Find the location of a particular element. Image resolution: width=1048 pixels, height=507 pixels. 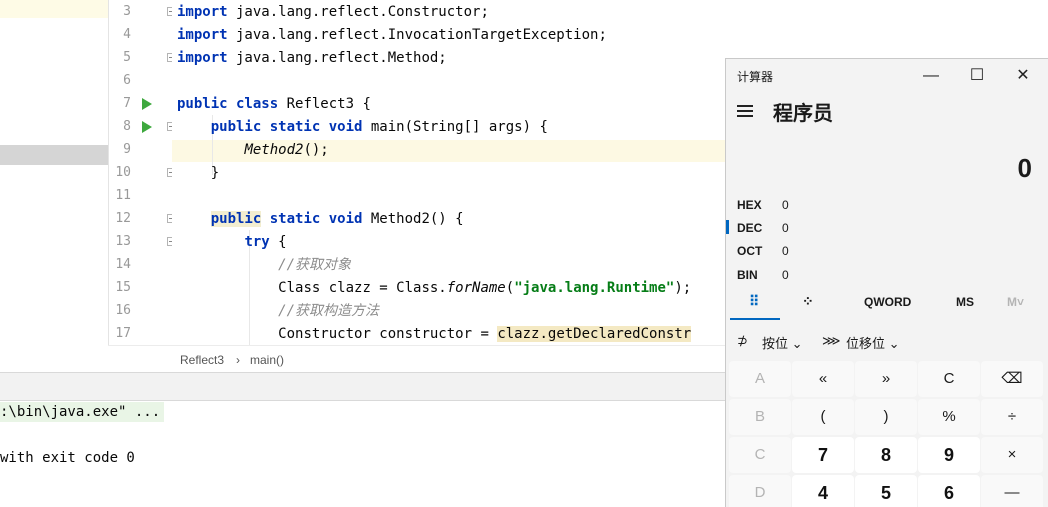

code-text: (); is located at coordinates (316, 150).